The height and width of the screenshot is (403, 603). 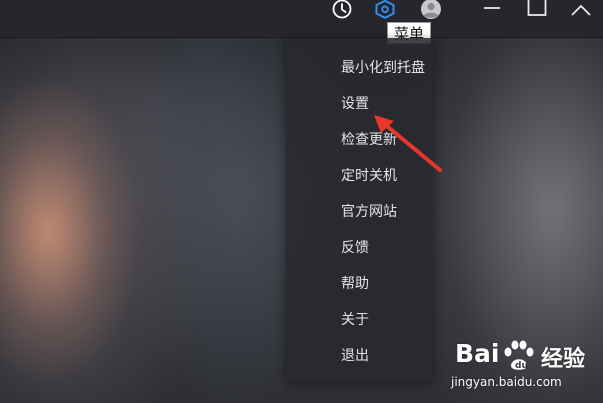 I want to click on title-bar, so click(x=301, y=19).